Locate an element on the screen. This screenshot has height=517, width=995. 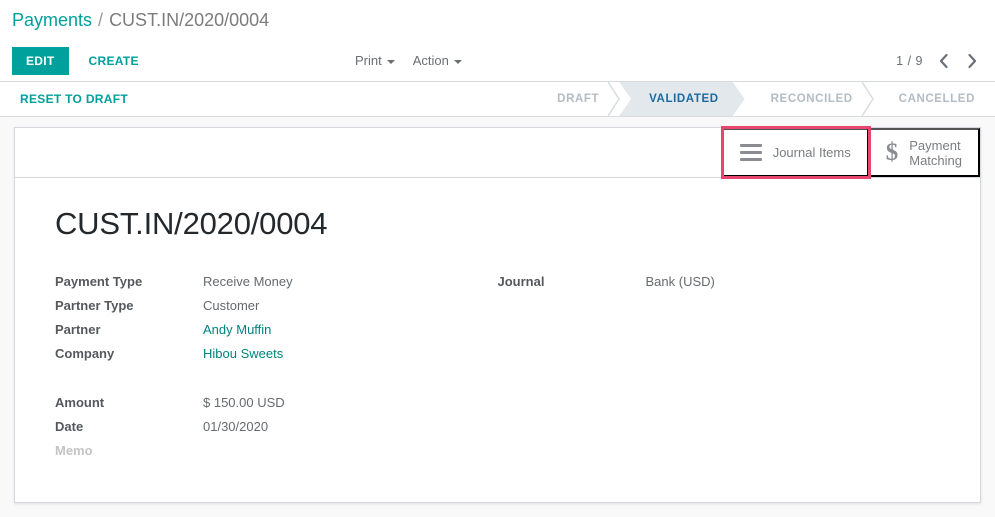
payment-matching-label: Payment Matching is located at coordinates (935, 152).